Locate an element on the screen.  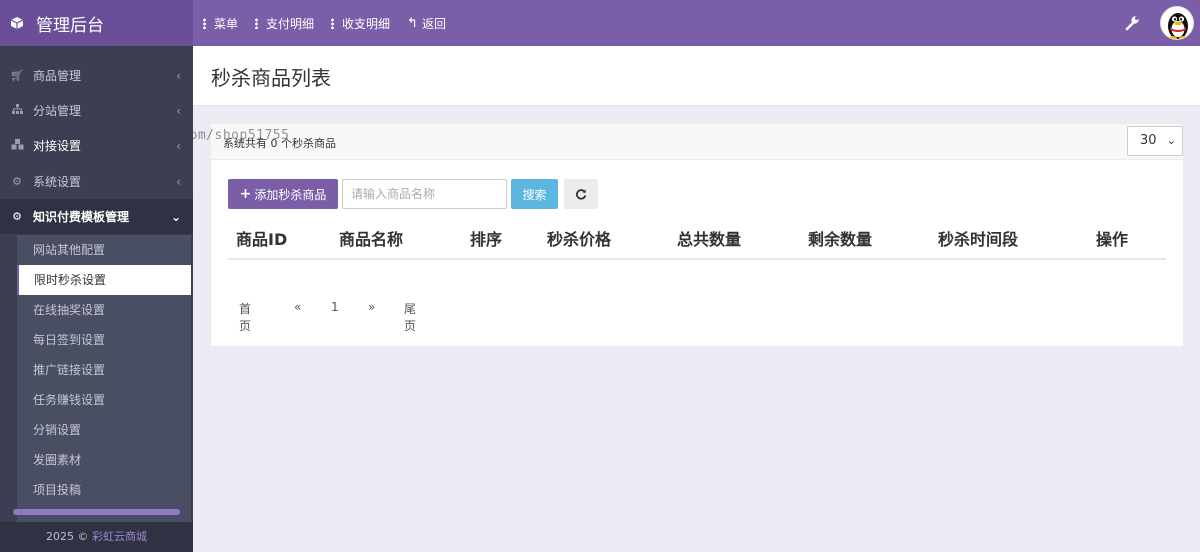
panel-header: 系统共有 0 个秒杀商品 30 ⌄ is located at coordinates (697, 142).